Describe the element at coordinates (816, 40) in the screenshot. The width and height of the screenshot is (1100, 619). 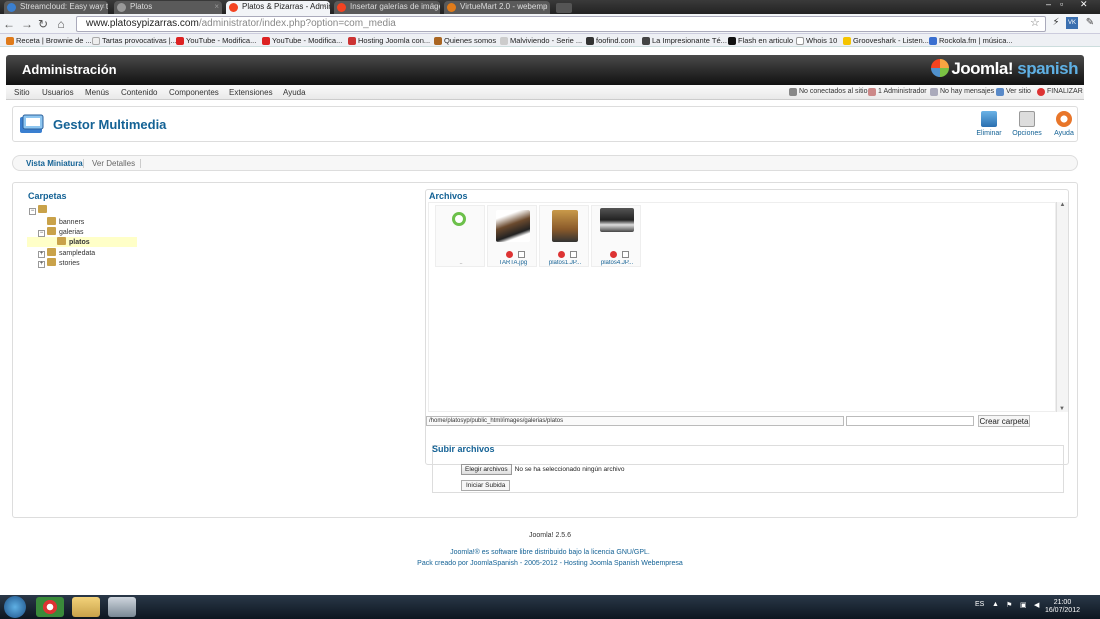
I see `bookmark-item: Whois 10` at that location.